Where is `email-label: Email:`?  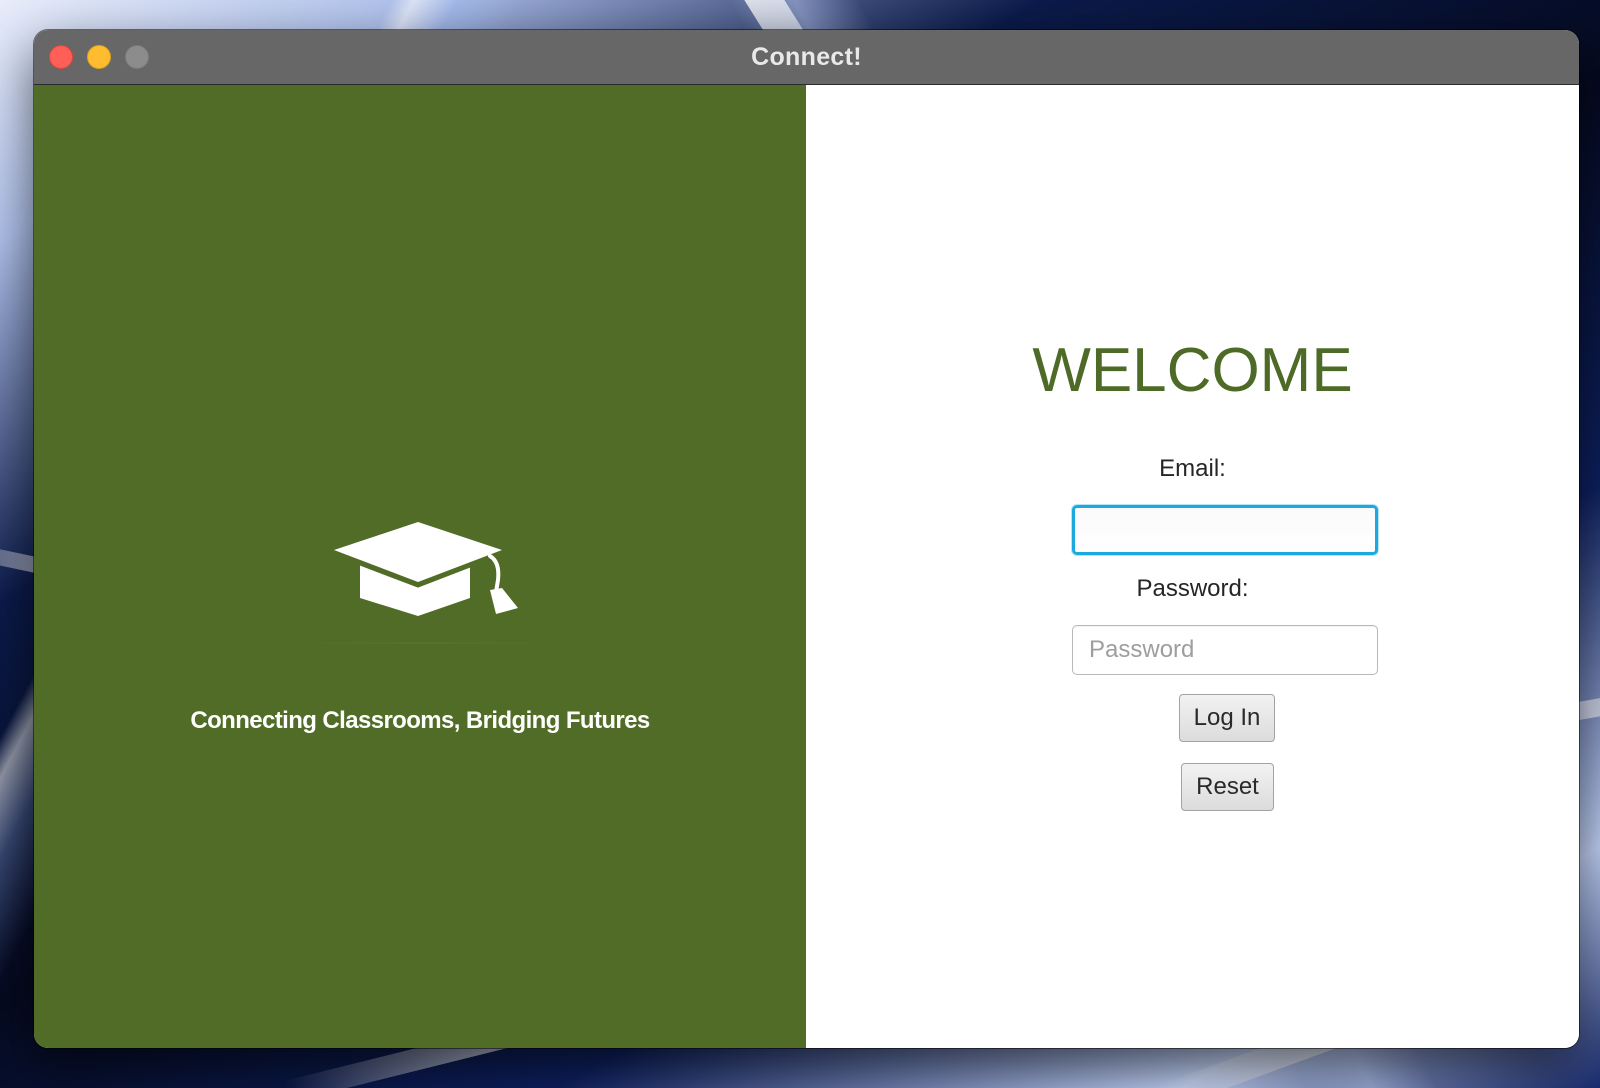 email-label: Email: is located at coordinates (1192, 468).